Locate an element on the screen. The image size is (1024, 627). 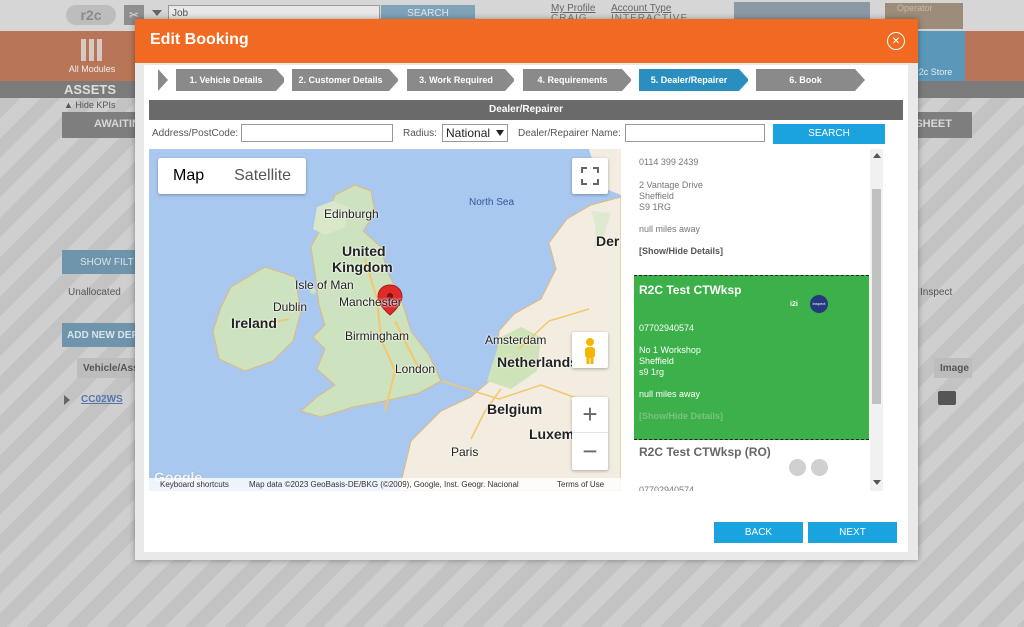
result-address-line: s9 1rg is located at coordinates (652, 372).